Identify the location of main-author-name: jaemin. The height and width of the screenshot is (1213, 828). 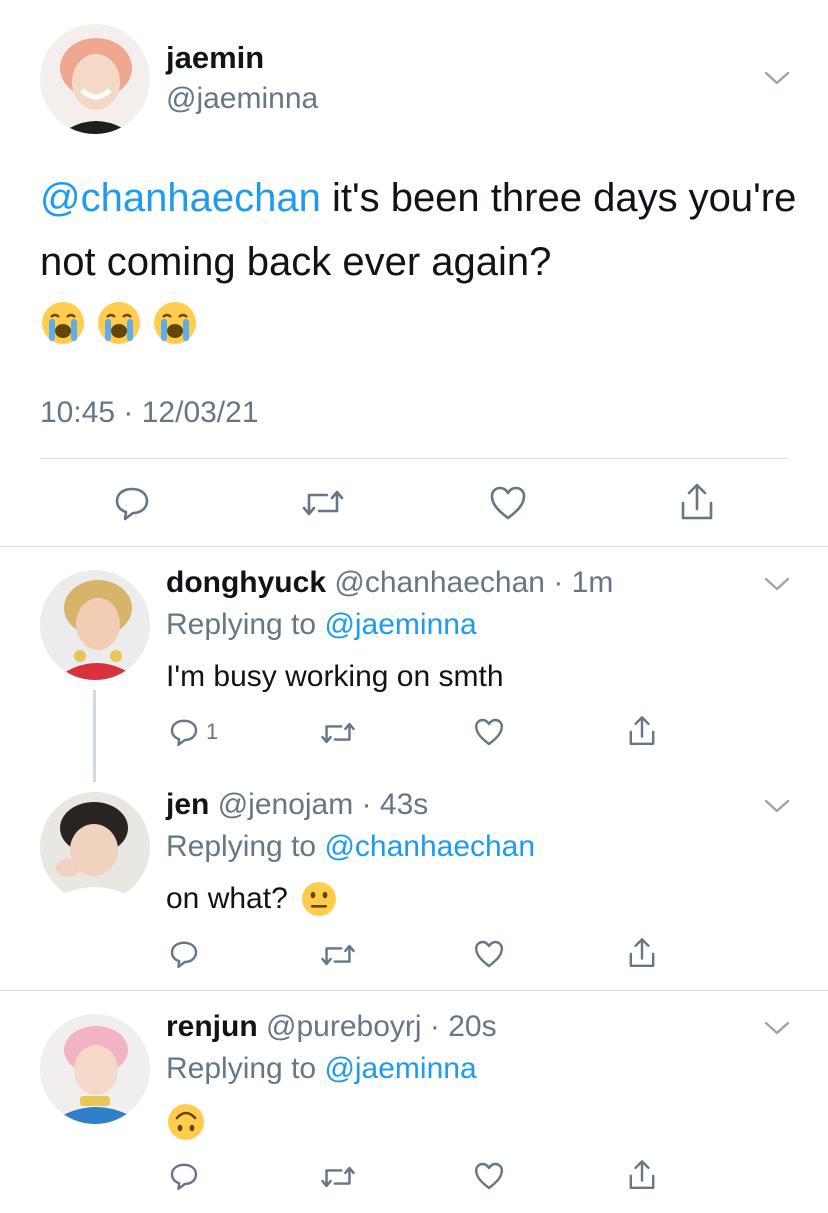
(215, 58).